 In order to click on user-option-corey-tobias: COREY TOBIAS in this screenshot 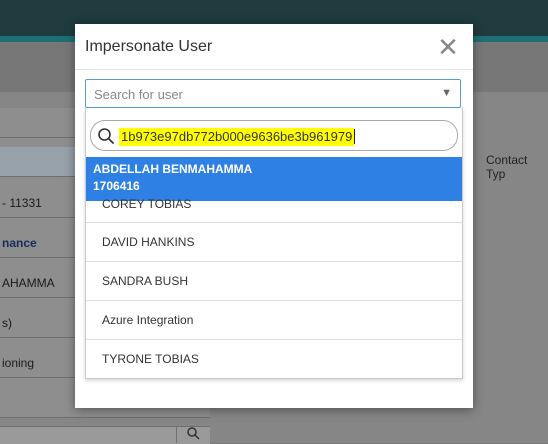, I will do `click(274, 210)`.